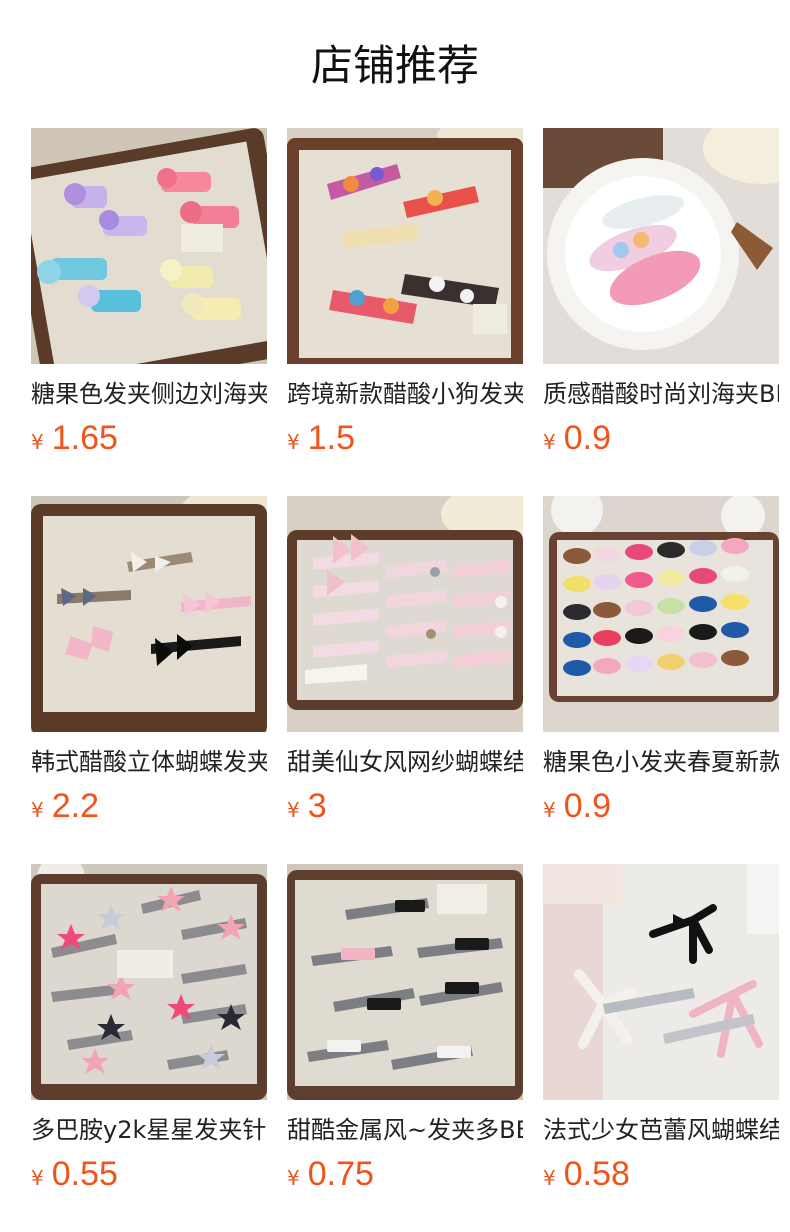 The width and height of the screenshot is (790, 1232). I want to click on price-value: 0.75, so click(340, 1174).